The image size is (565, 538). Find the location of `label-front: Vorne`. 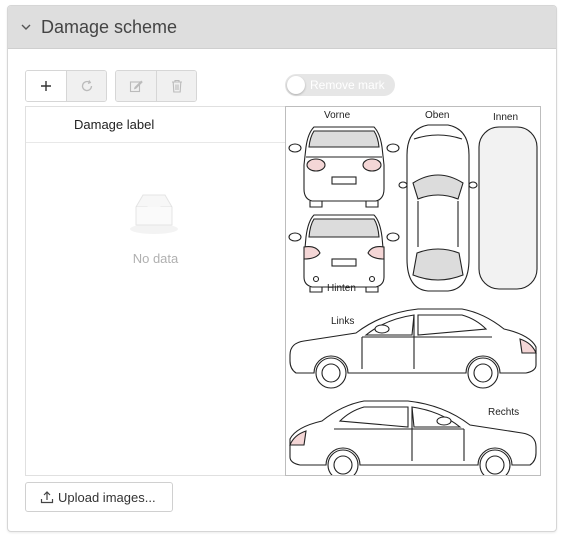

label-front: Vorne is located at coordinates (337, 115).